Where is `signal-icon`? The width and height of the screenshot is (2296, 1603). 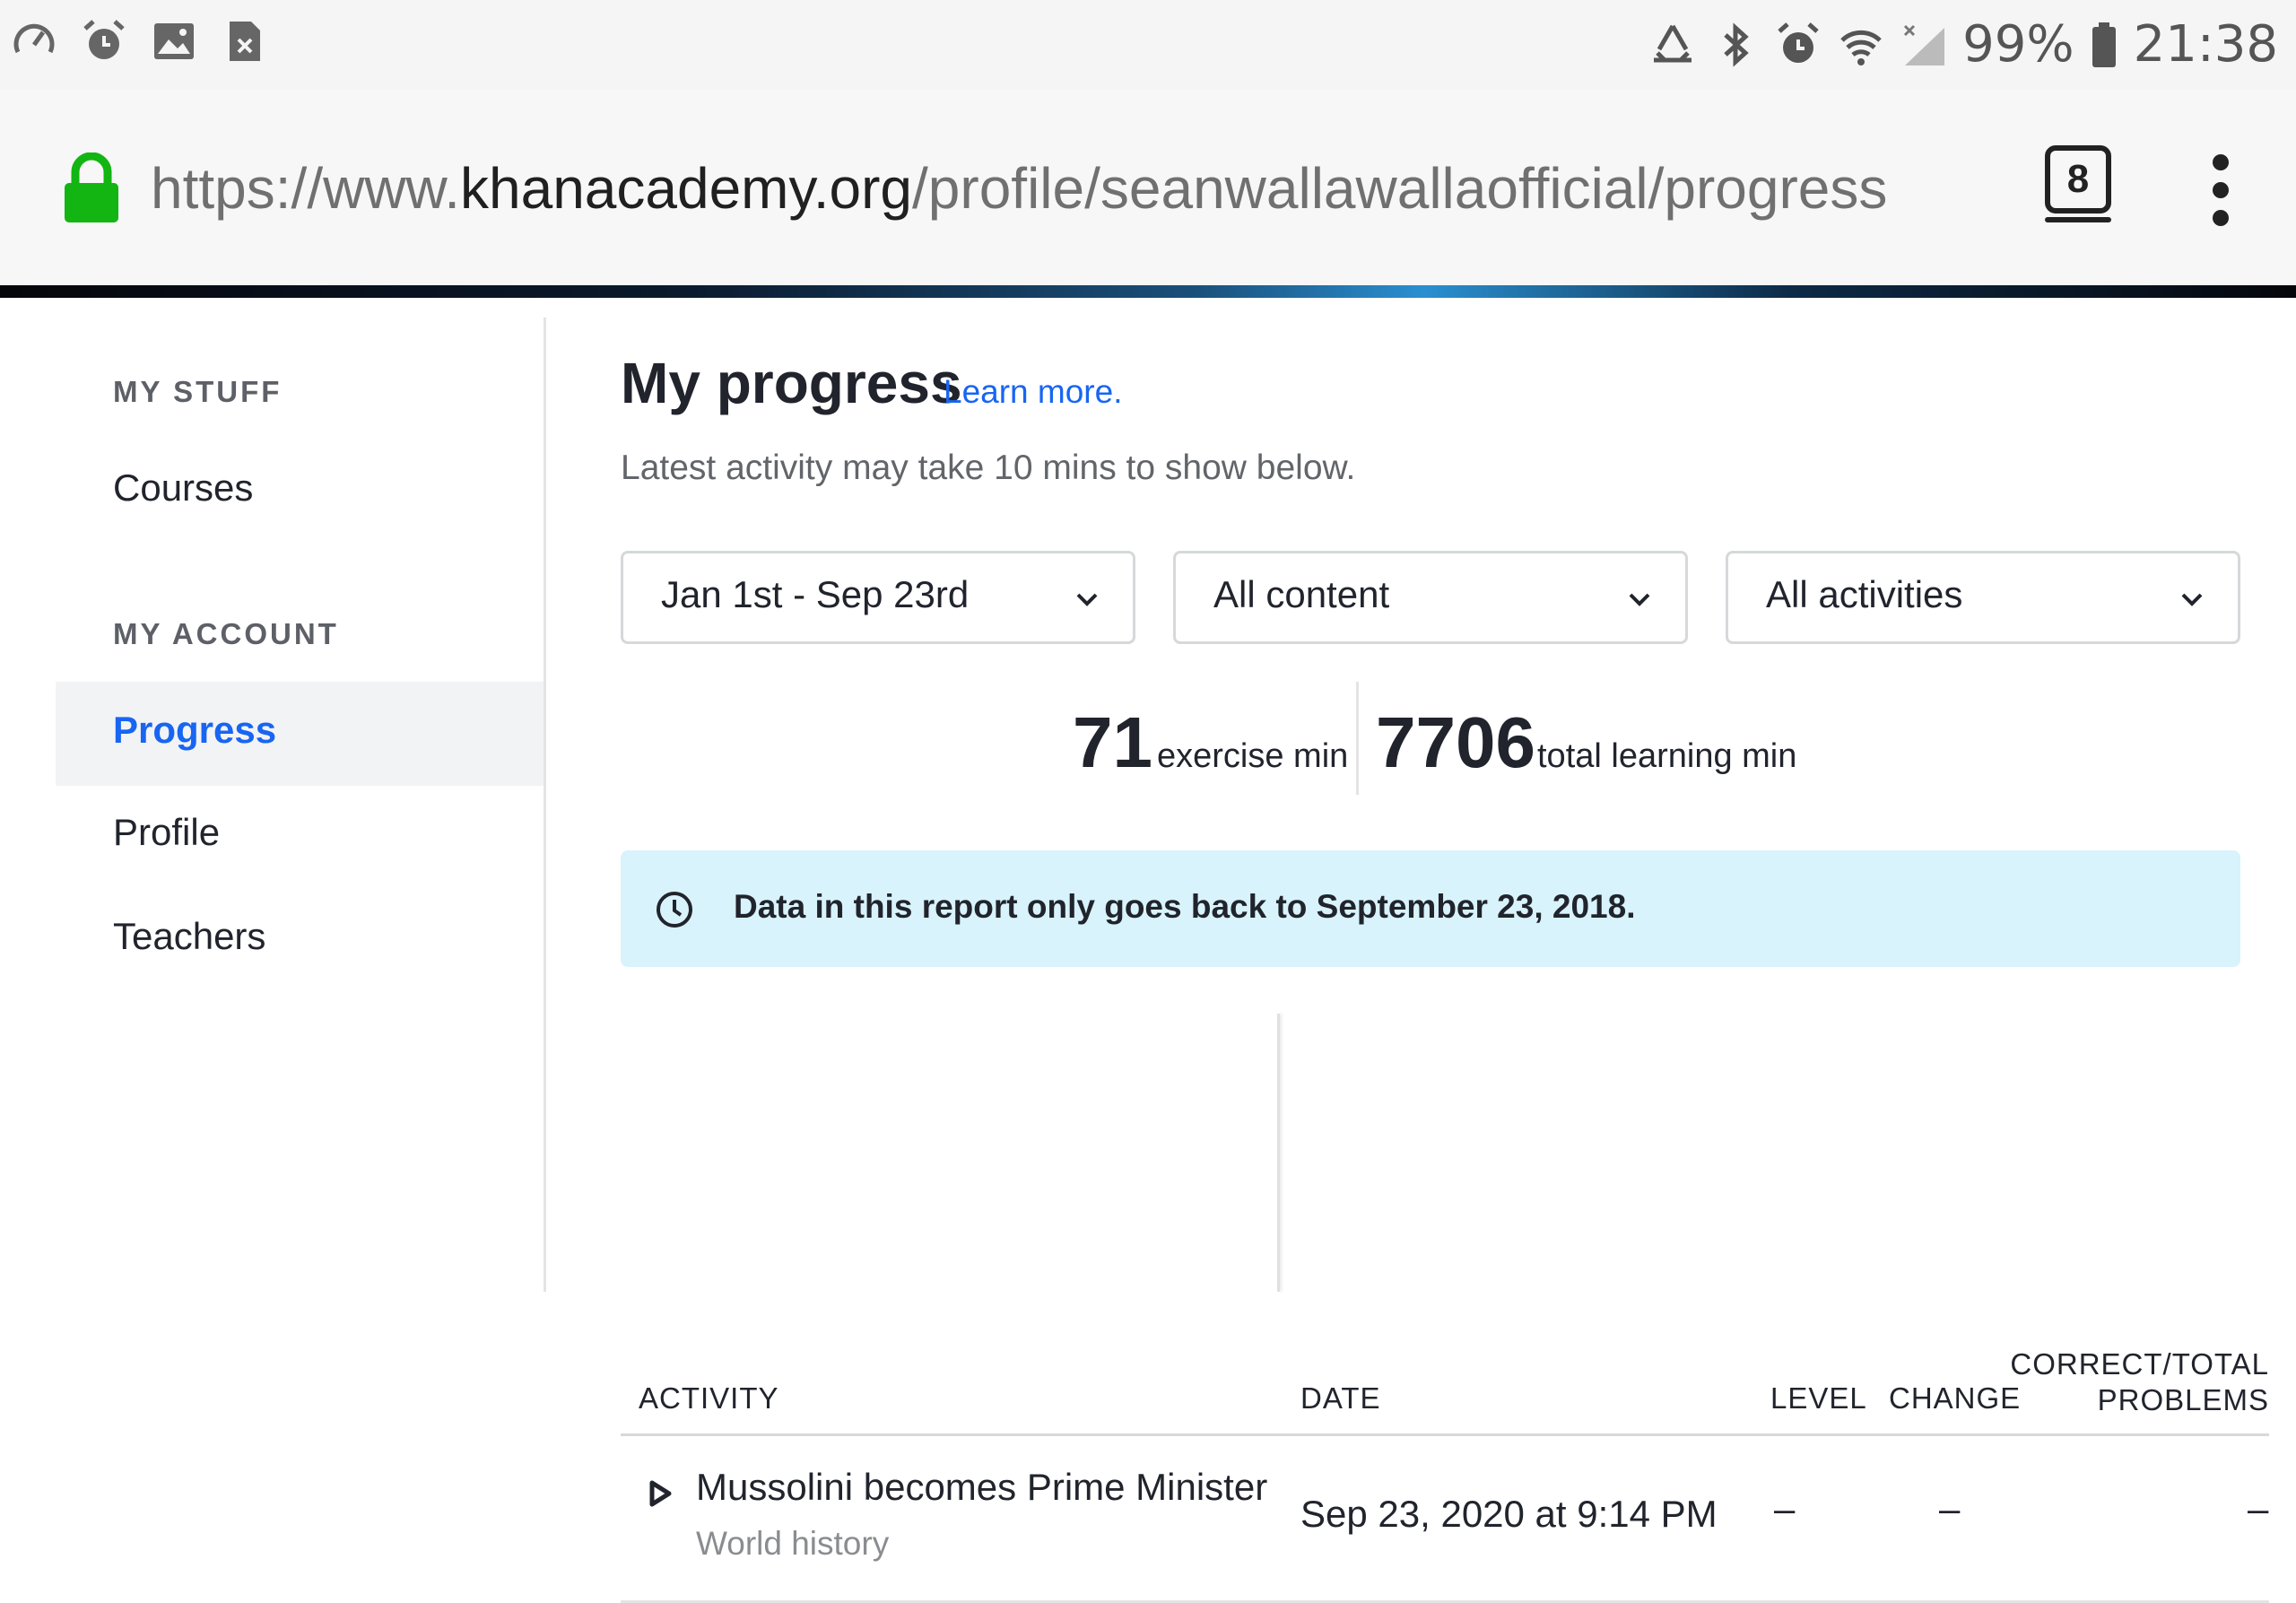 signal-icon is located at coordinates (1924, 45).